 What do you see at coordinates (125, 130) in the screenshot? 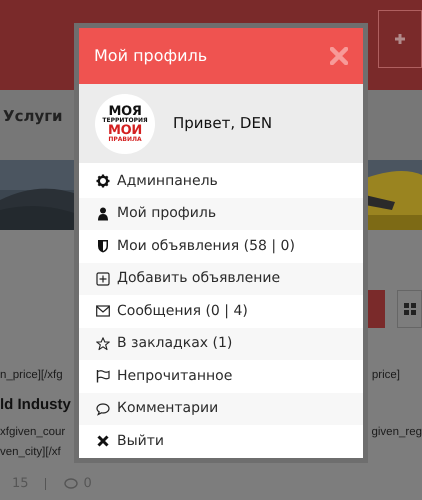
I see `logo-text: МОИ` at bounding box center [125, 130].